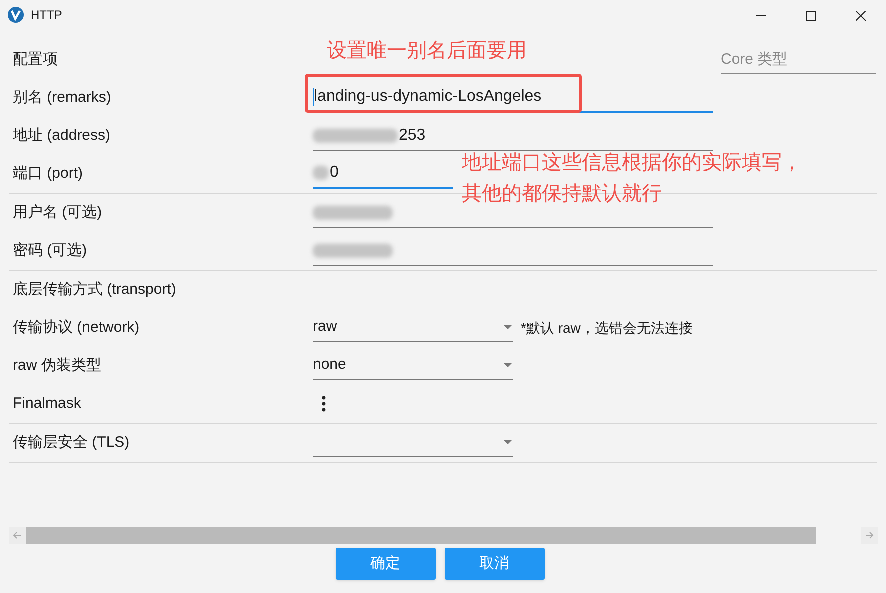  What do you see at coordinates (413, 328) in the screenshot?
I see `dropdown: raw` at bounding box center [413, 328].